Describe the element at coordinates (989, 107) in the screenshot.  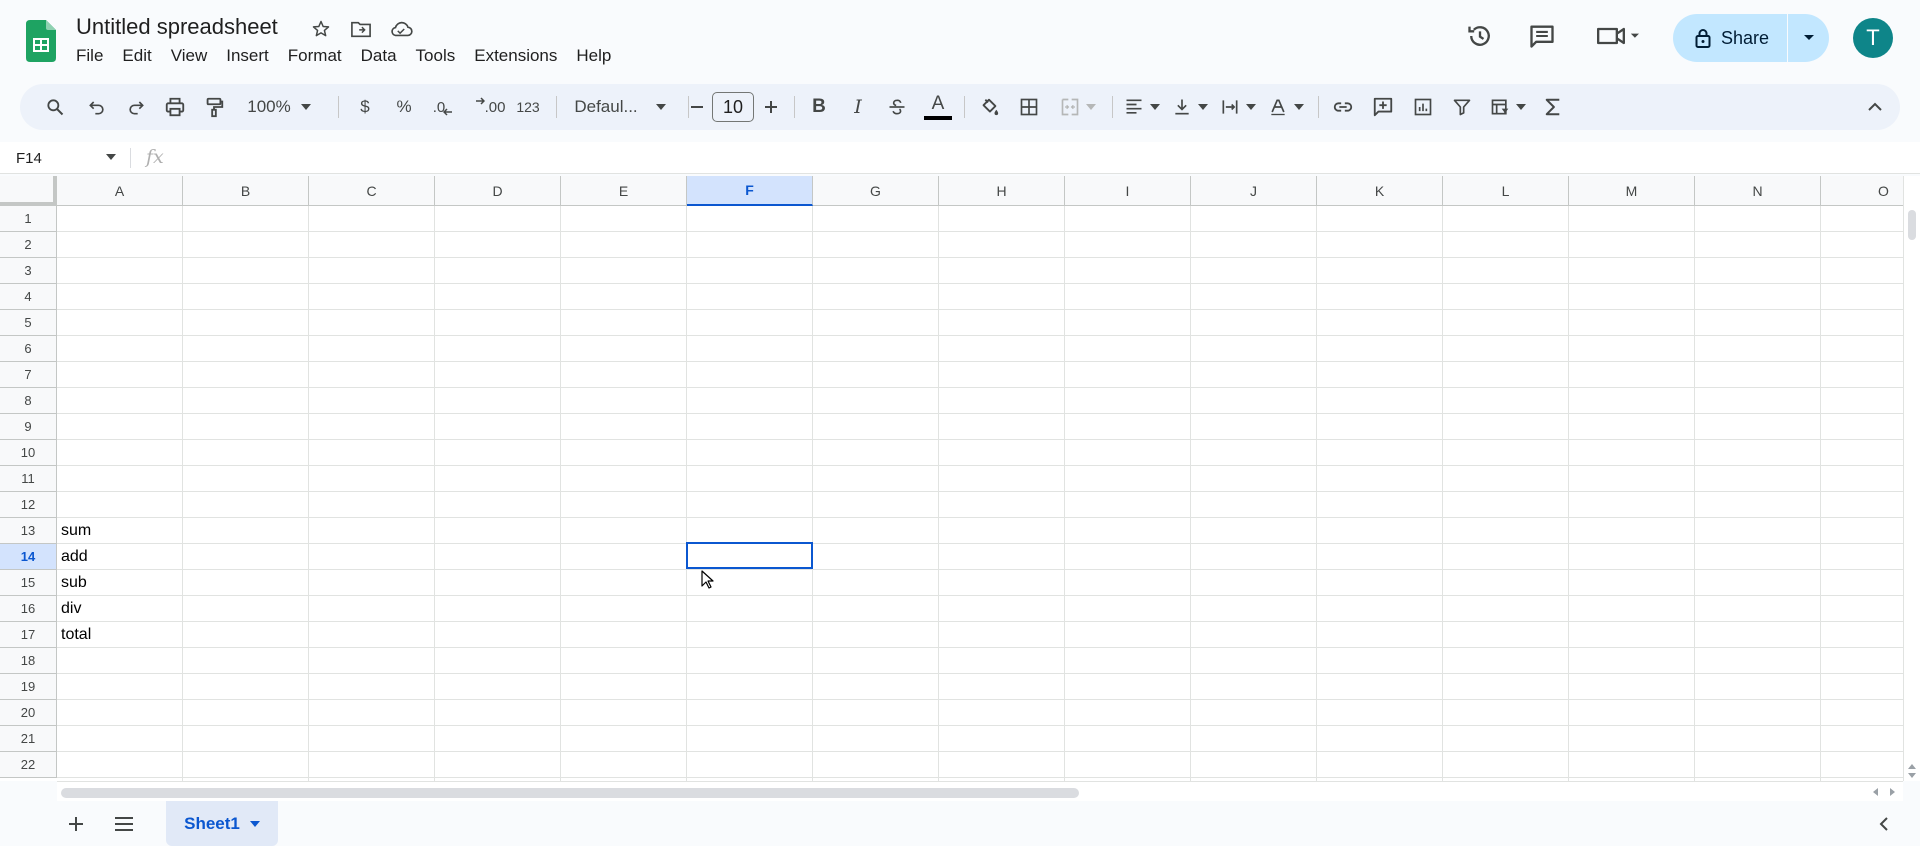
I see `fill-color-icon` at that location.